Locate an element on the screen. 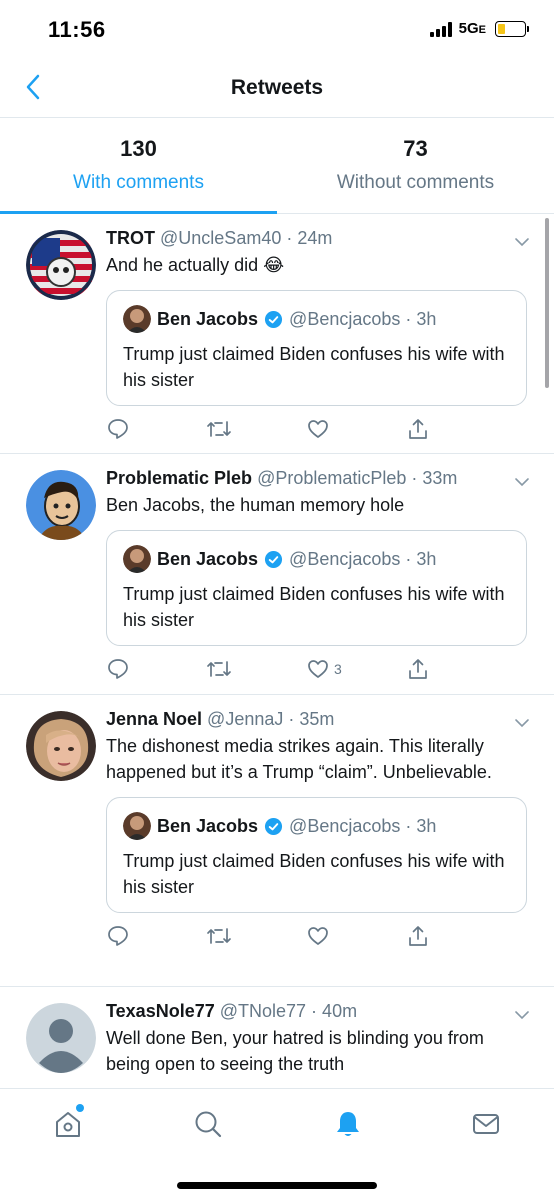 This screenshot has height=1200, width=554. tab-count: 73 is located at coordinates (415, 148).